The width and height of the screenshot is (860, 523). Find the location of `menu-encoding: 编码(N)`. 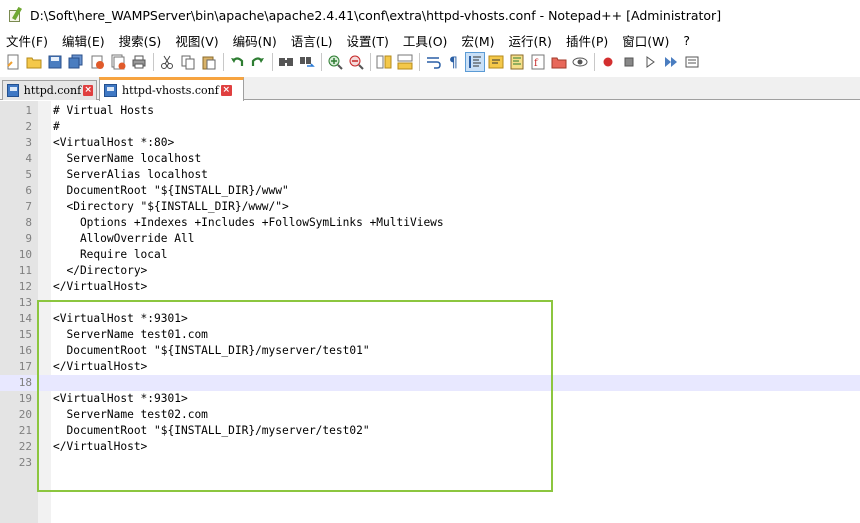

menu-encoding: 编码(N) is located at coordinates (255, 40).